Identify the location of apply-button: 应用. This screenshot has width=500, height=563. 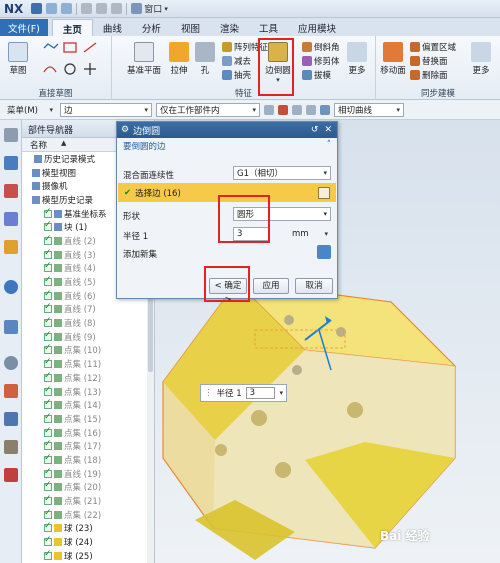
(271, 286).